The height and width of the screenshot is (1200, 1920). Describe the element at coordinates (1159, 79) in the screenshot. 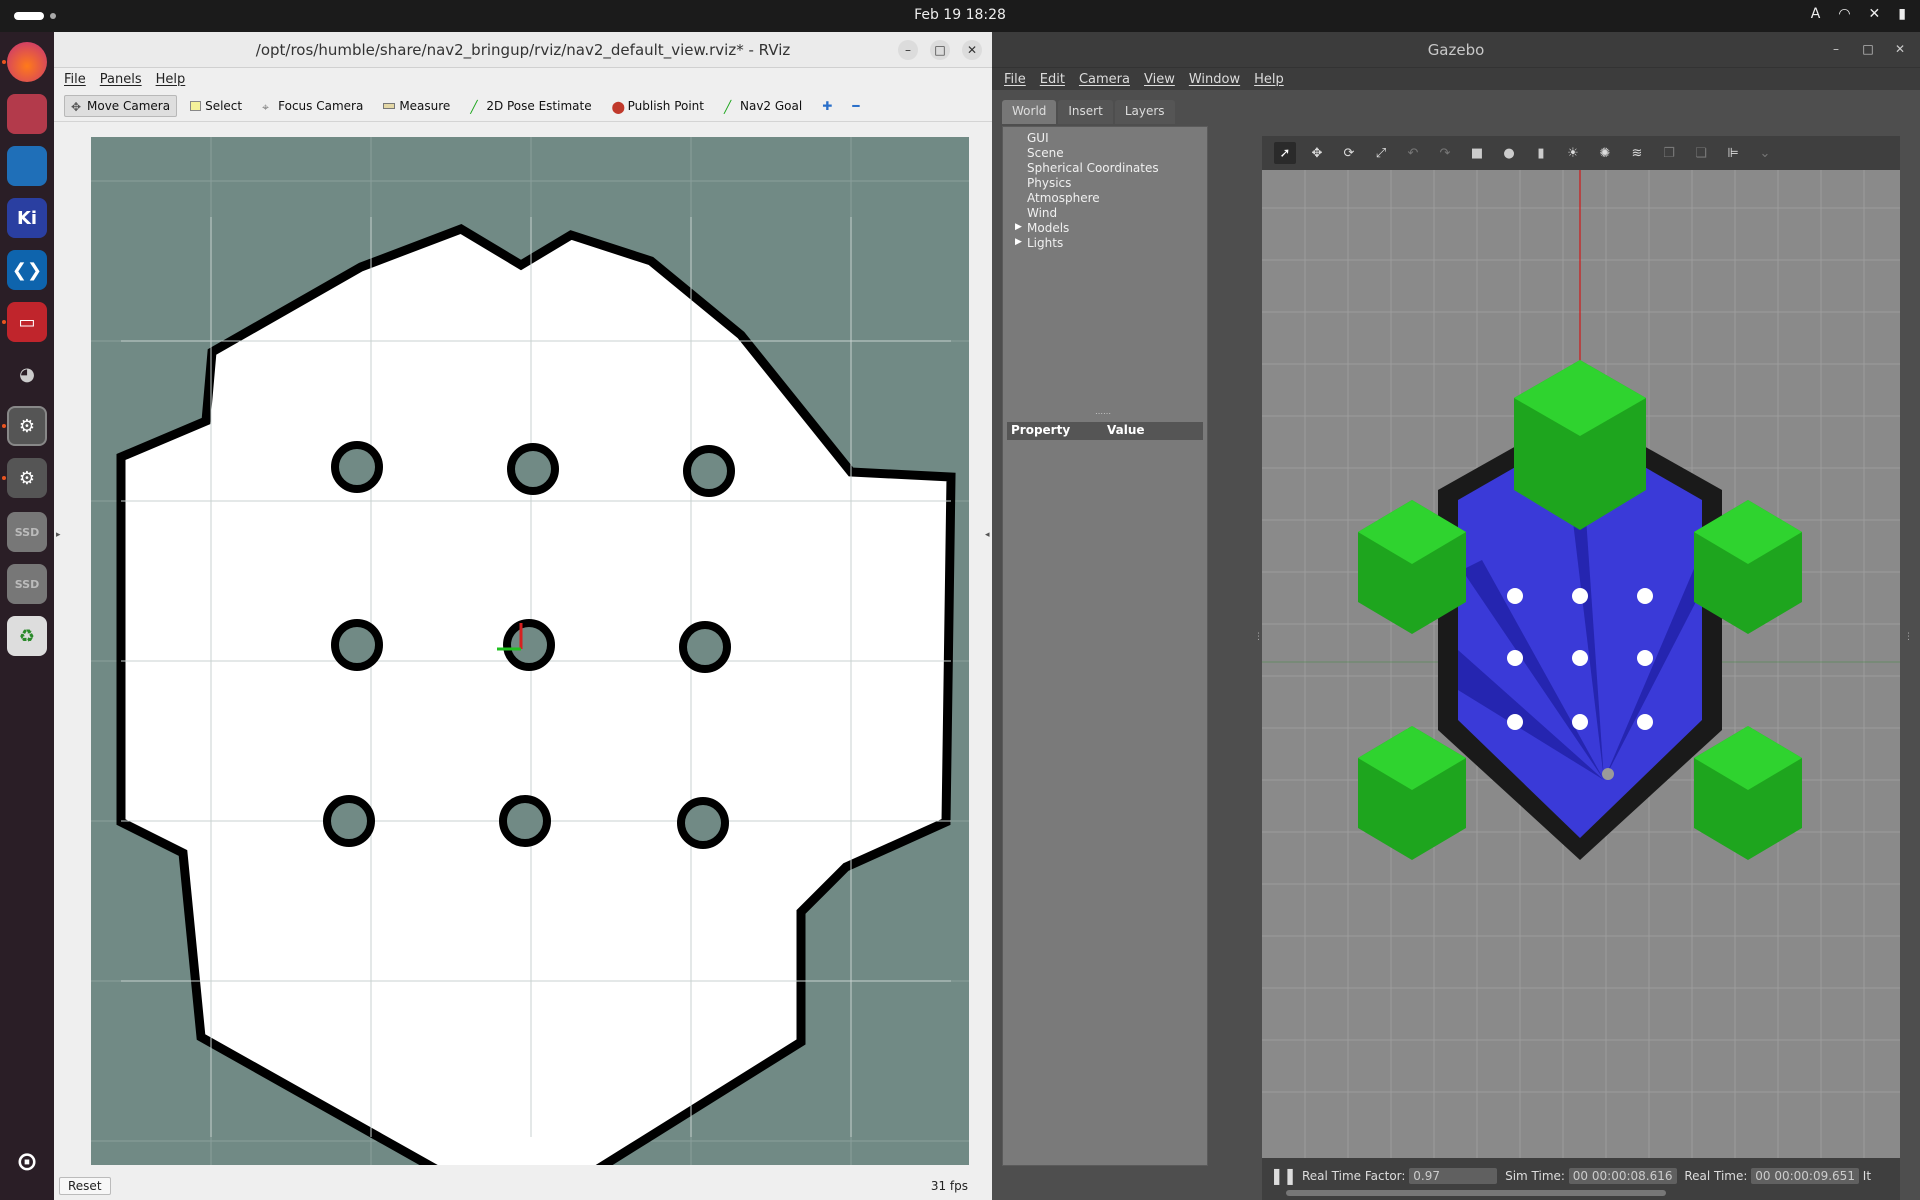

I see `menu-view: View` at that location.